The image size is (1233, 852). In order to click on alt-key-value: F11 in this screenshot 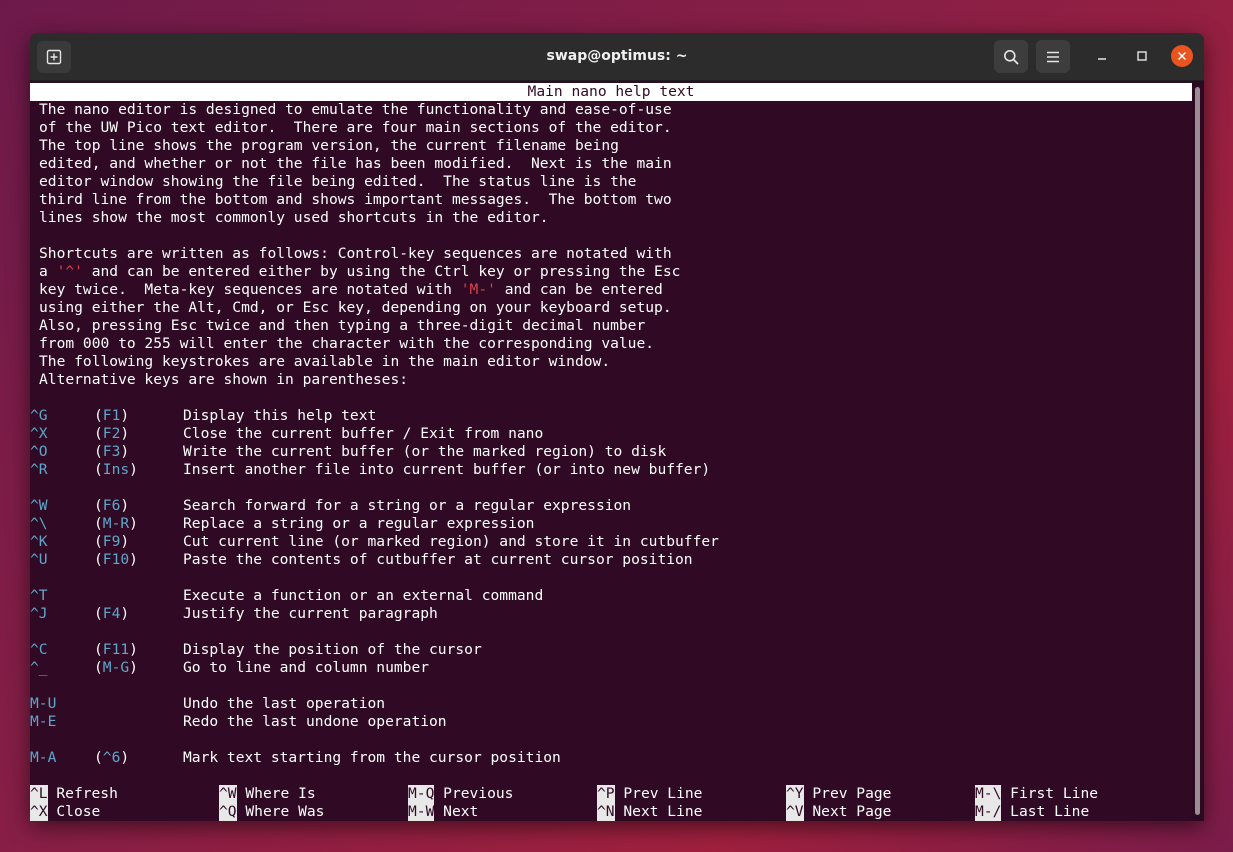, I will do `click(116, 649)`.